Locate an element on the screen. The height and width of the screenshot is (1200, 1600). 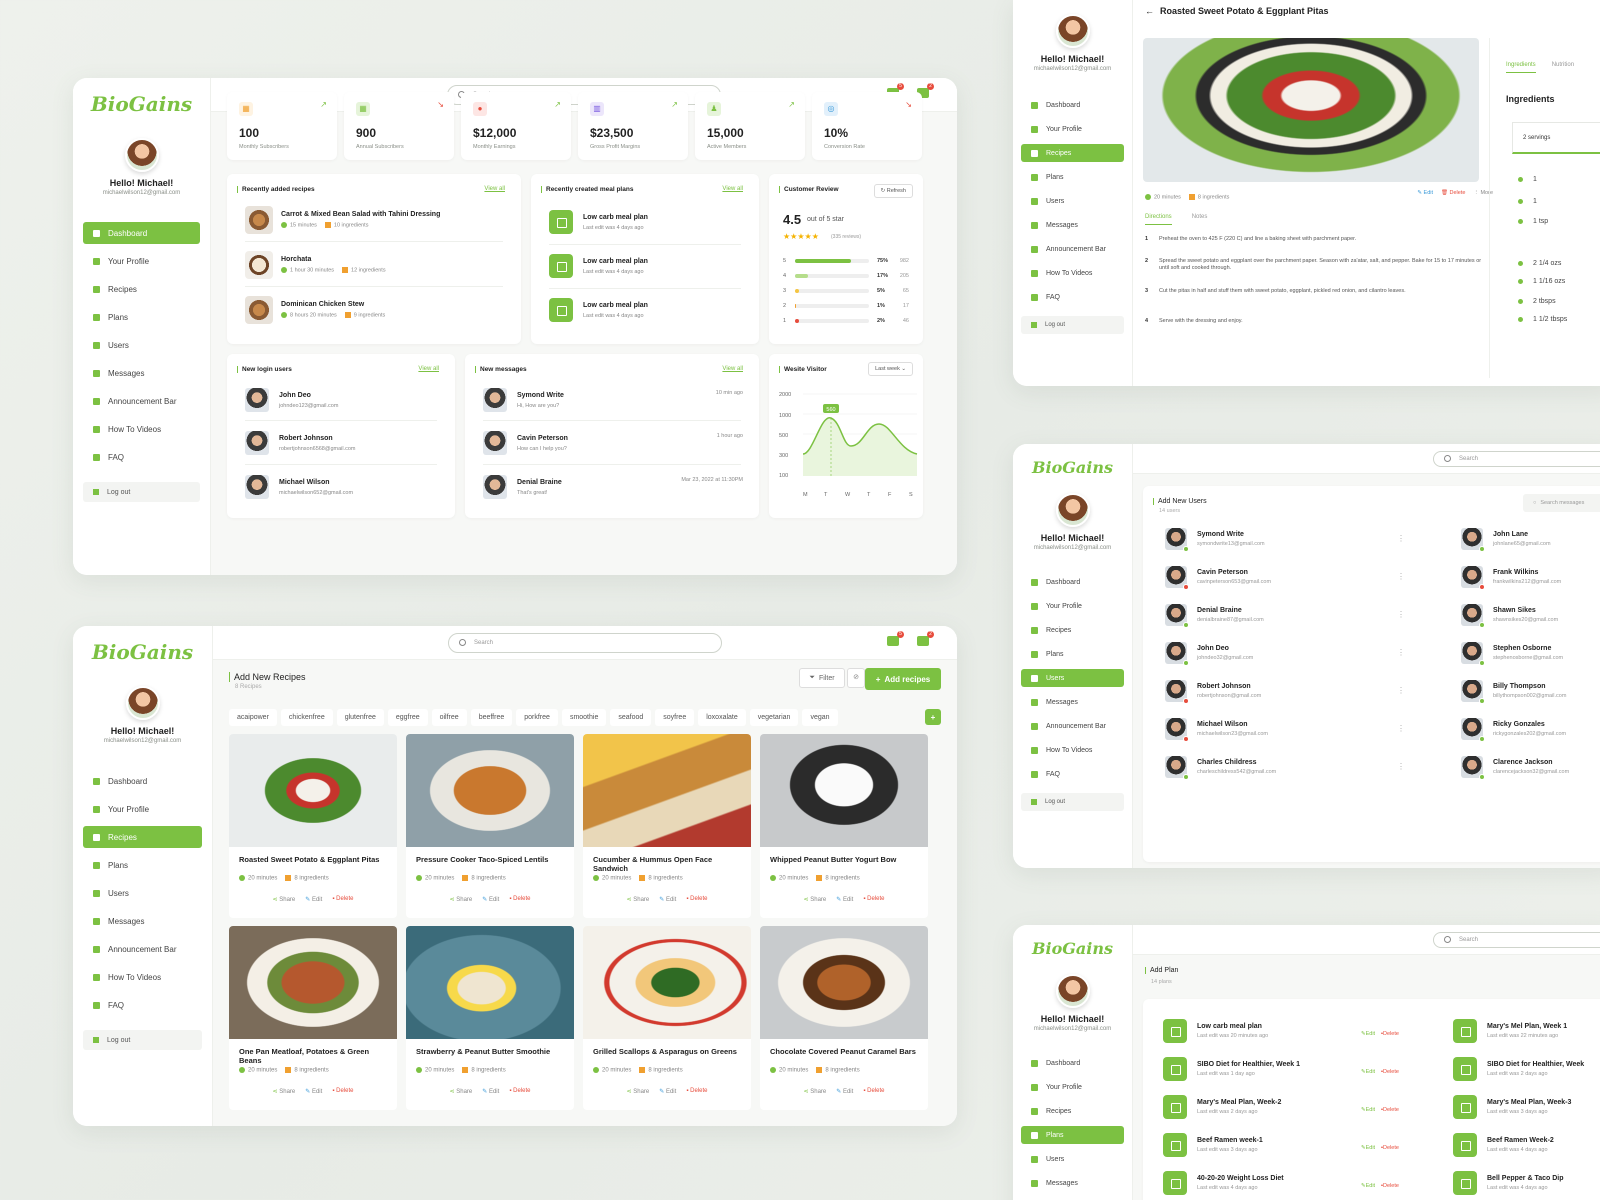
tag-chip: seafood is located at coordinates (631, 717).